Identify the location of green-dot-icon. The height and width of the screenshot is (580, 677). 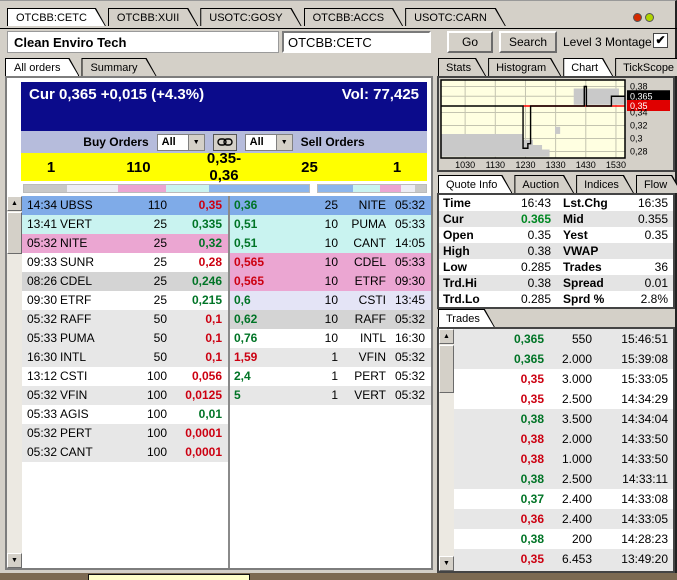
(649, 17).